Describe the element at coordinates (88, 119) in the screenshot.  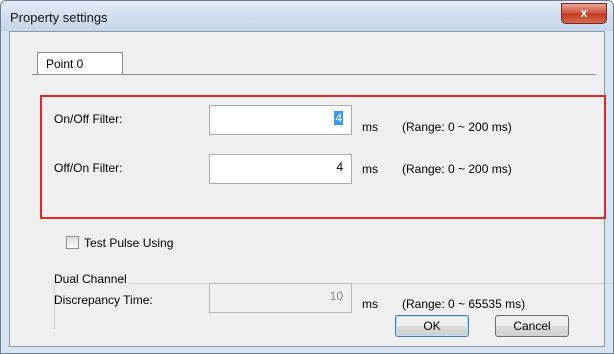
I see `on-off-filter-label: On/Off Filter:` at that location.